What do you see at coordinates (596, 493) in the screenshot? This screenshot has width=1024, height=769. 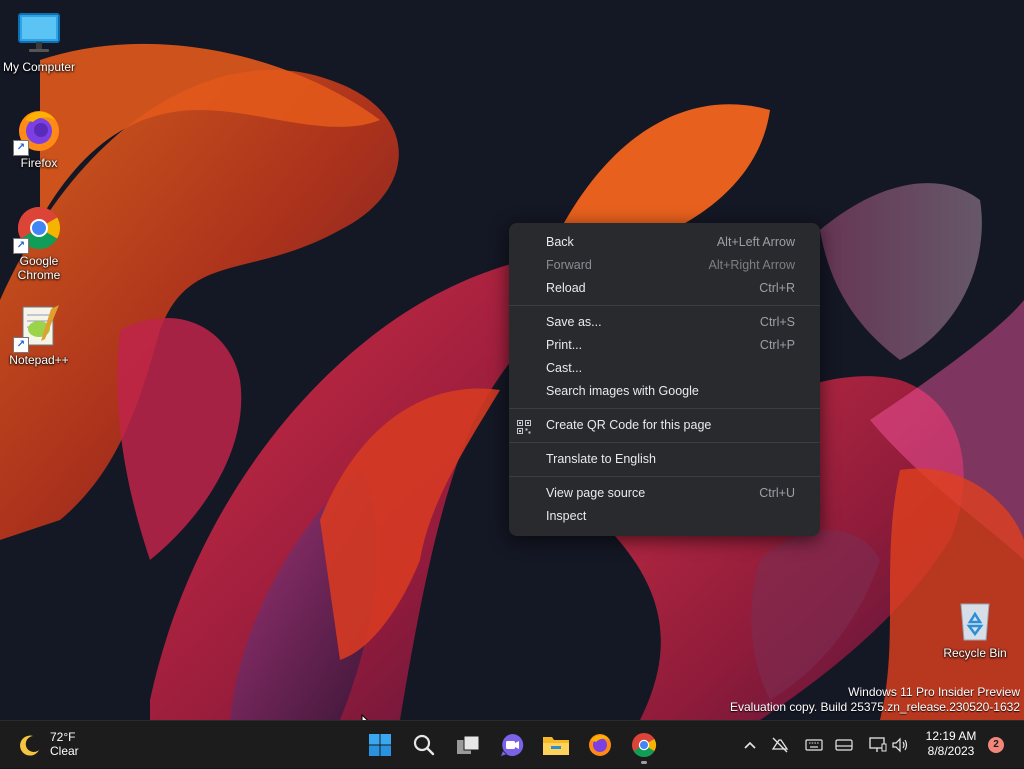 I see `menu-item-label: View page source` at bounding box center [596, 493].